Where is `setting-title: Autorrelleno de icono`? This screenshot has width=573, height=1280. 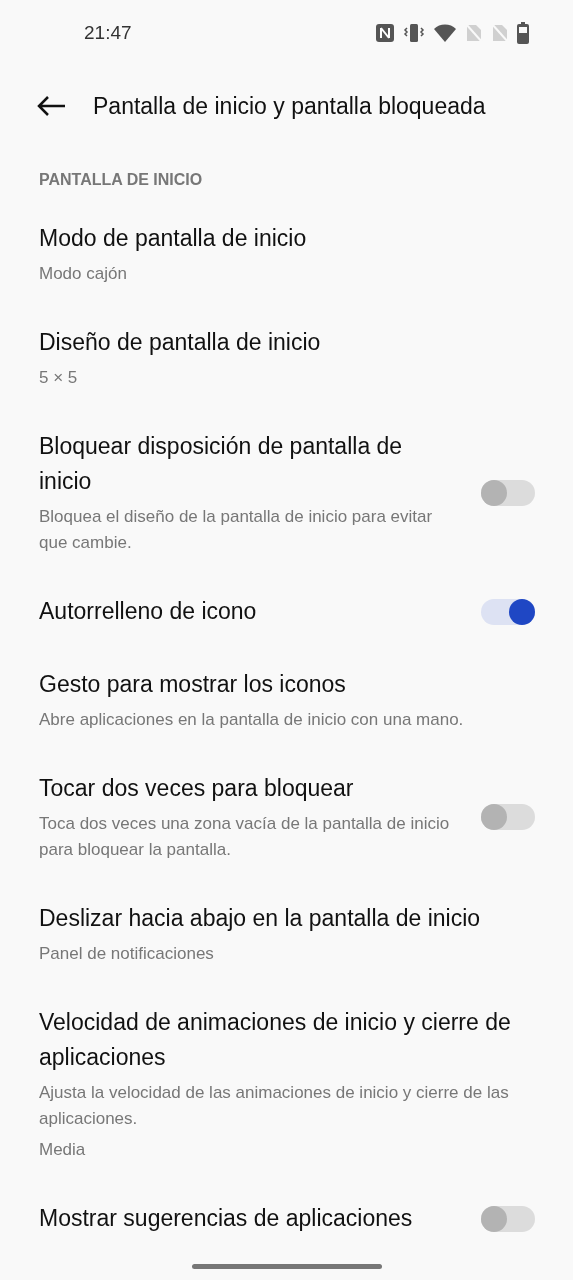
setting-title: Autorrelleno de icono is located at coordinates (148, 611).